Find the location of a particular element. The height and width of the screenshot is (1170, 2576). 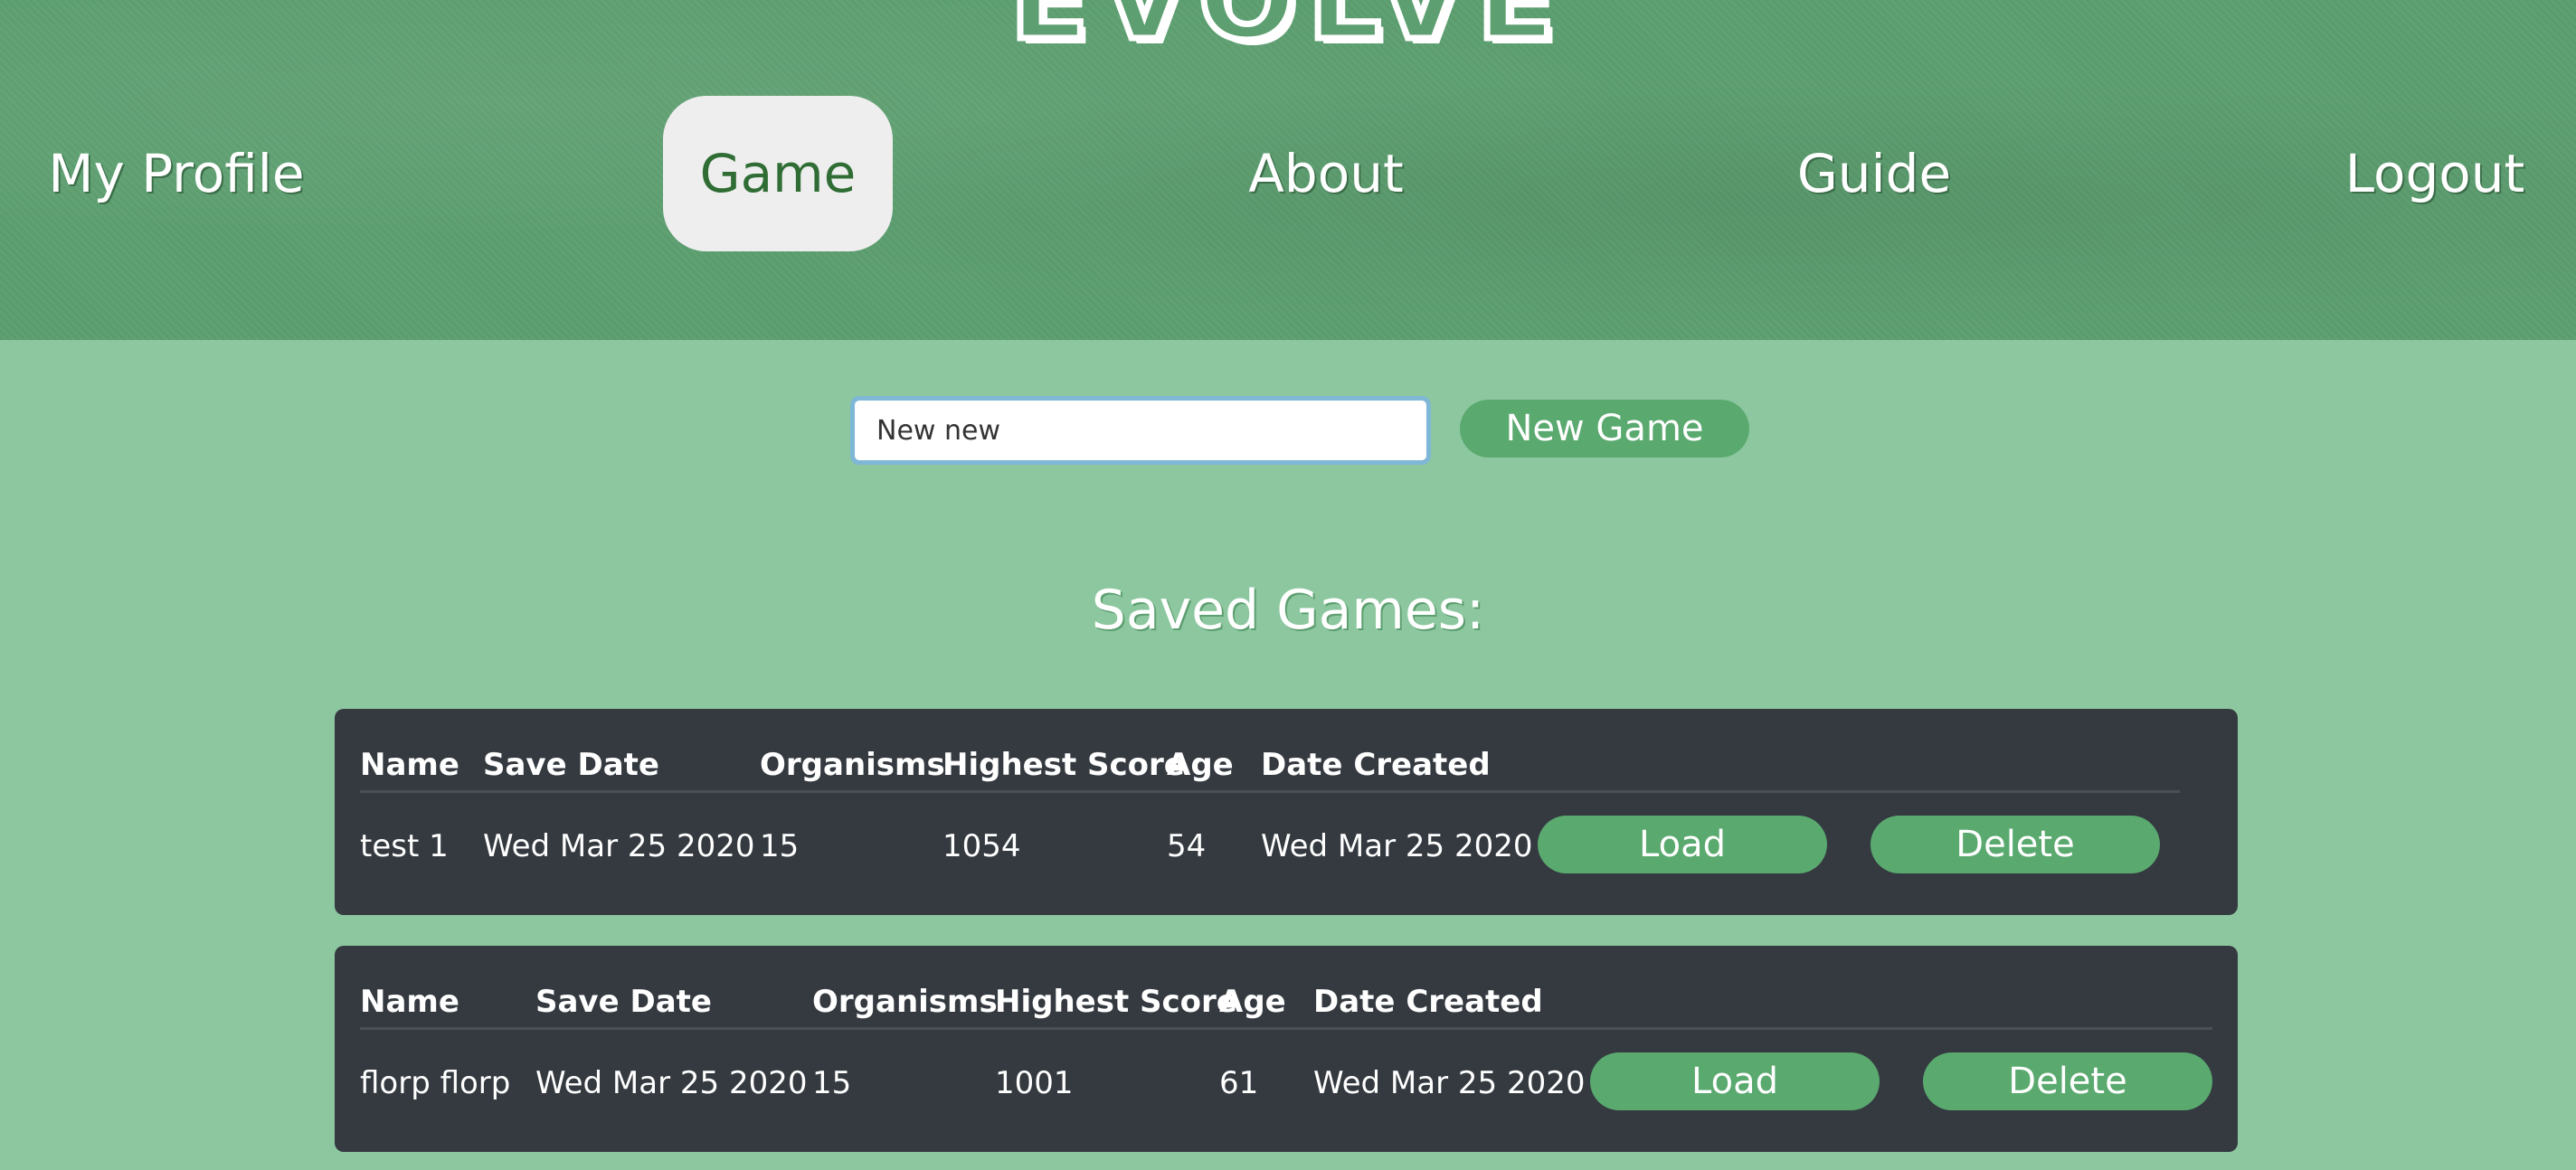

game-highest-score: 1001 is located at coordinates (1035, 1083).